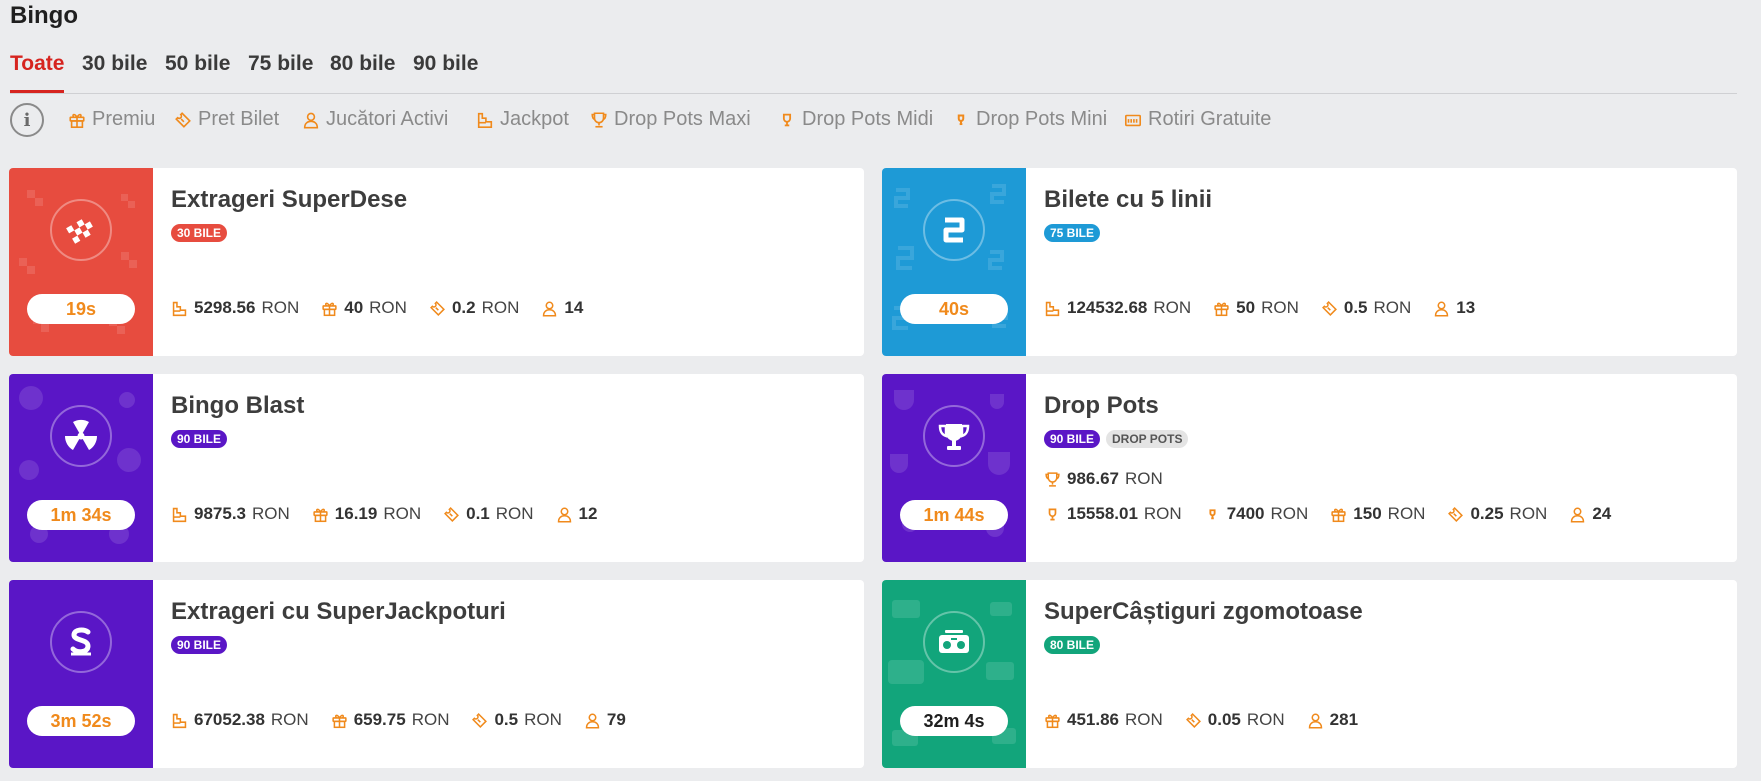 This screenshot has height=781, width=1761. I want to click on stat-ticket-price: 0.2 RON, so click(474, 308).